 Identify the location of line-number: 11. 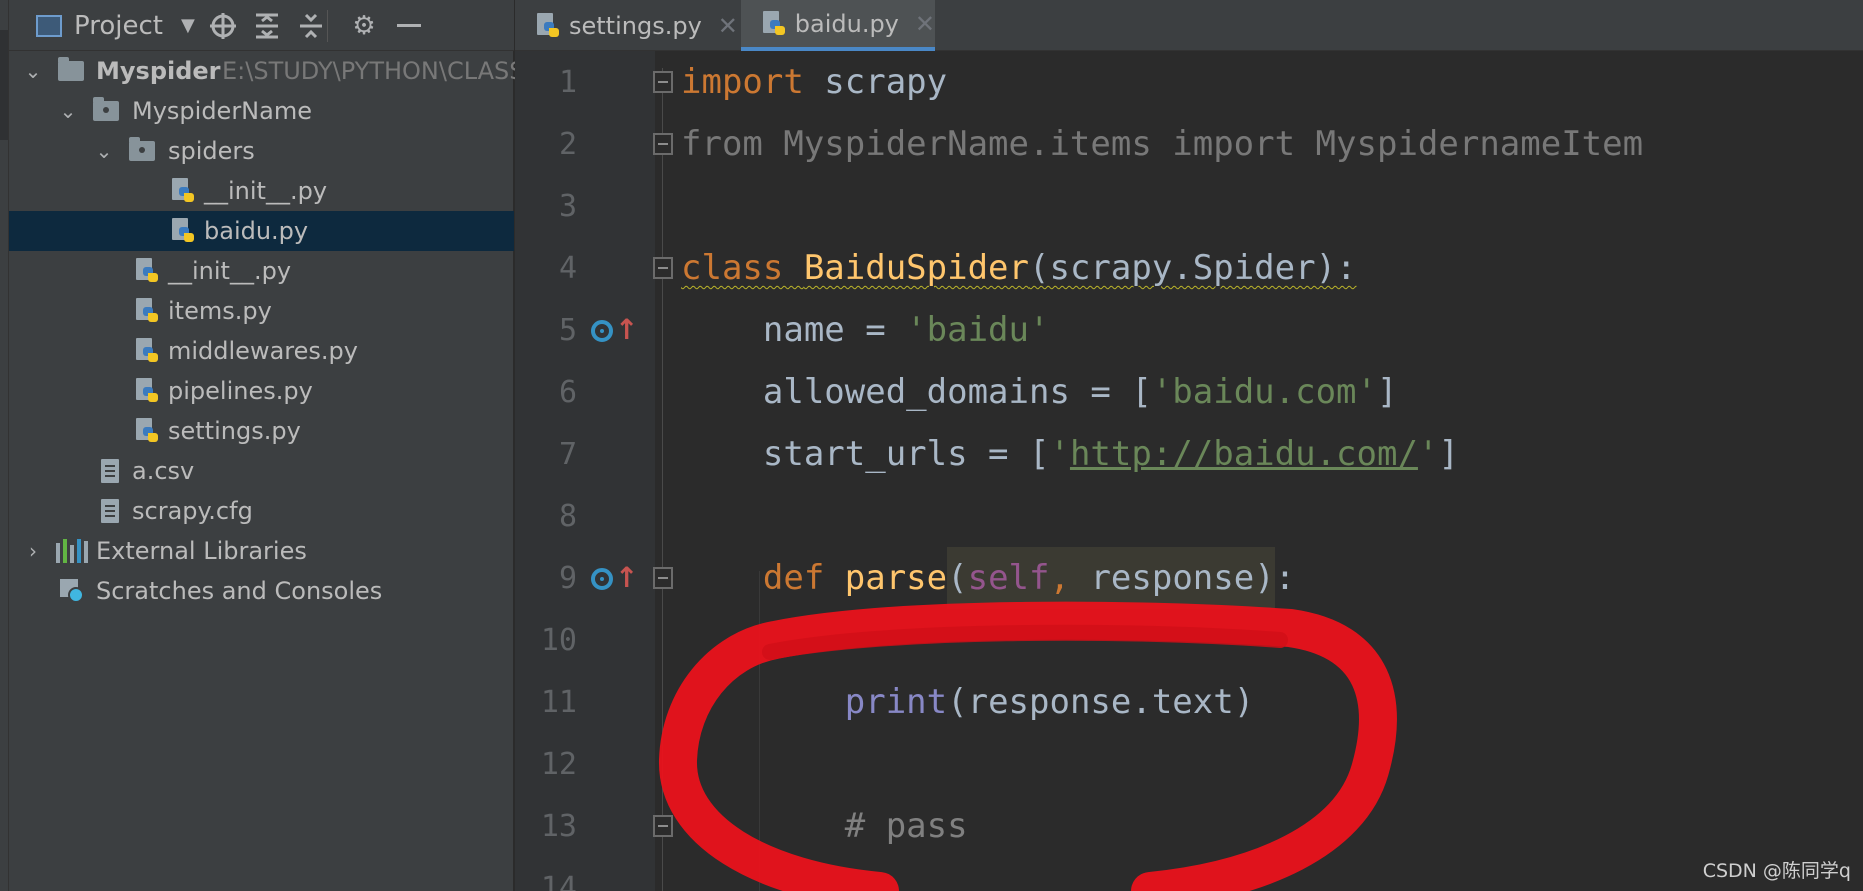
(558, 702).